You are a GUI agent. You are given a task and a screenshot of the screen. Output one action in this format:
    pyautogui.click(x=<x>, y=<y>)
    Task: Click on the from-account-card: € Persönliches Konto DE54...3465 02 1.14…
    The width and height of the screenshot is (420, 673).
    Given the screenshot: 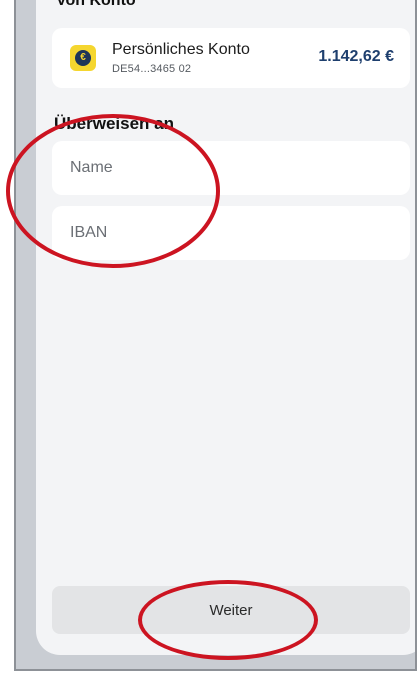 What is the action you would take?
    pyautogui.click(x=231, y=58)
    